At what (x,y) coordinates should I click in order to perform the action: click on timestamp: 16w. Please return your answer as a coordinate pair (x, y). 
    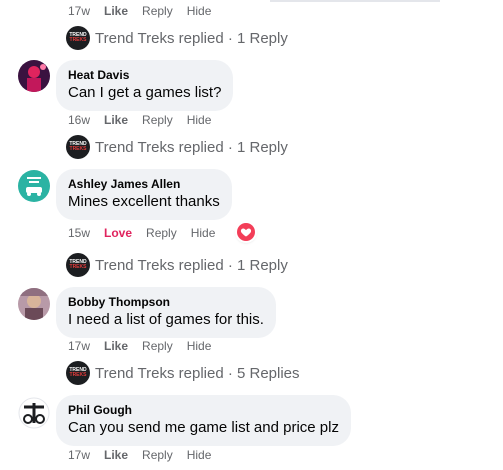
    Looking at the image, I should click on (79, 120).